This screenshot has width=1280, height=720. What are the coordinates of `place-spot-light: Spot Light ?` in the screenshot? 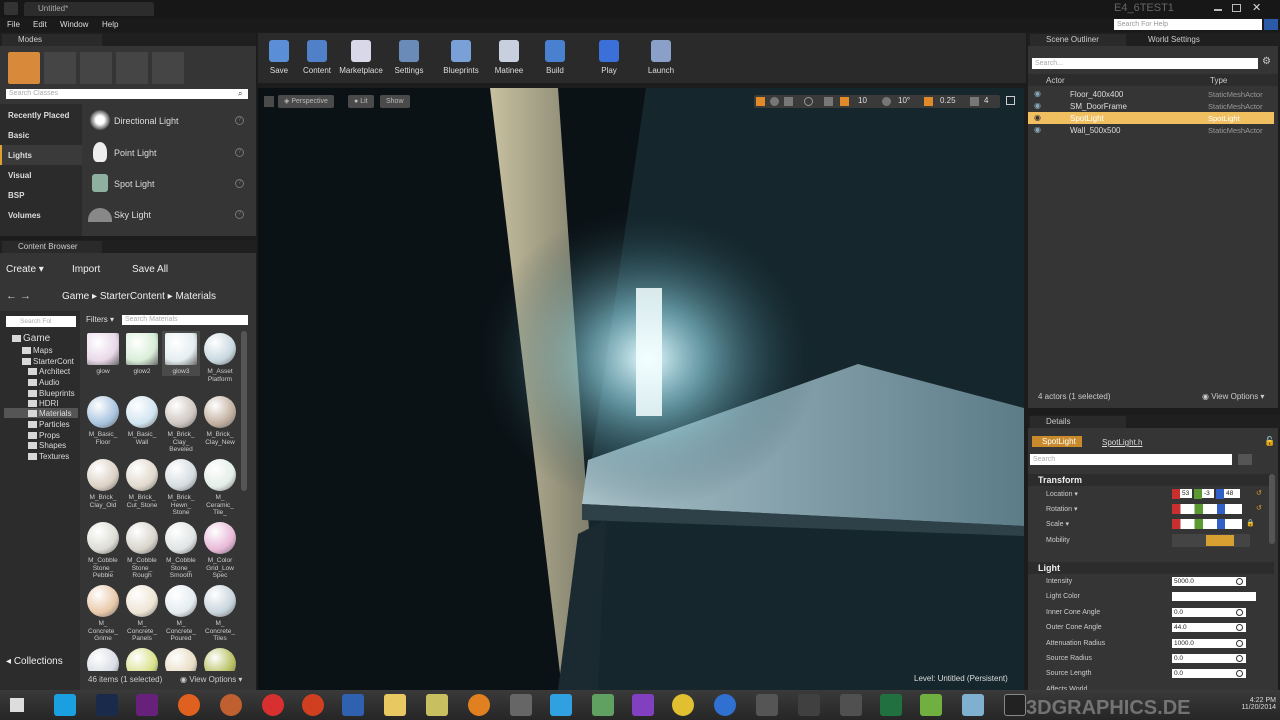 It's located at (168, 184).